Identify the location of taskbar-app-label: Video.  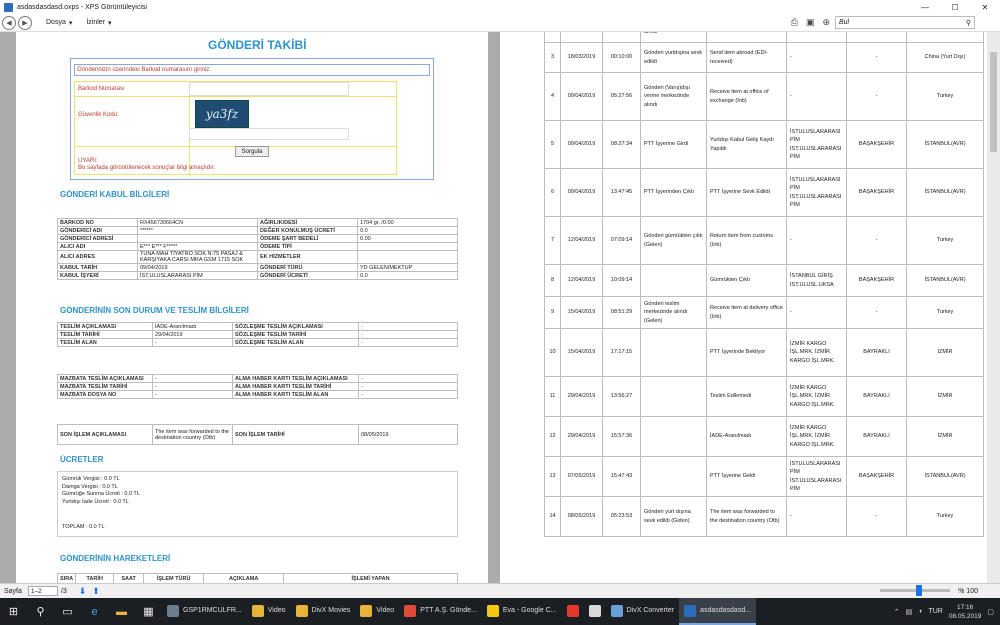
(385, 610).